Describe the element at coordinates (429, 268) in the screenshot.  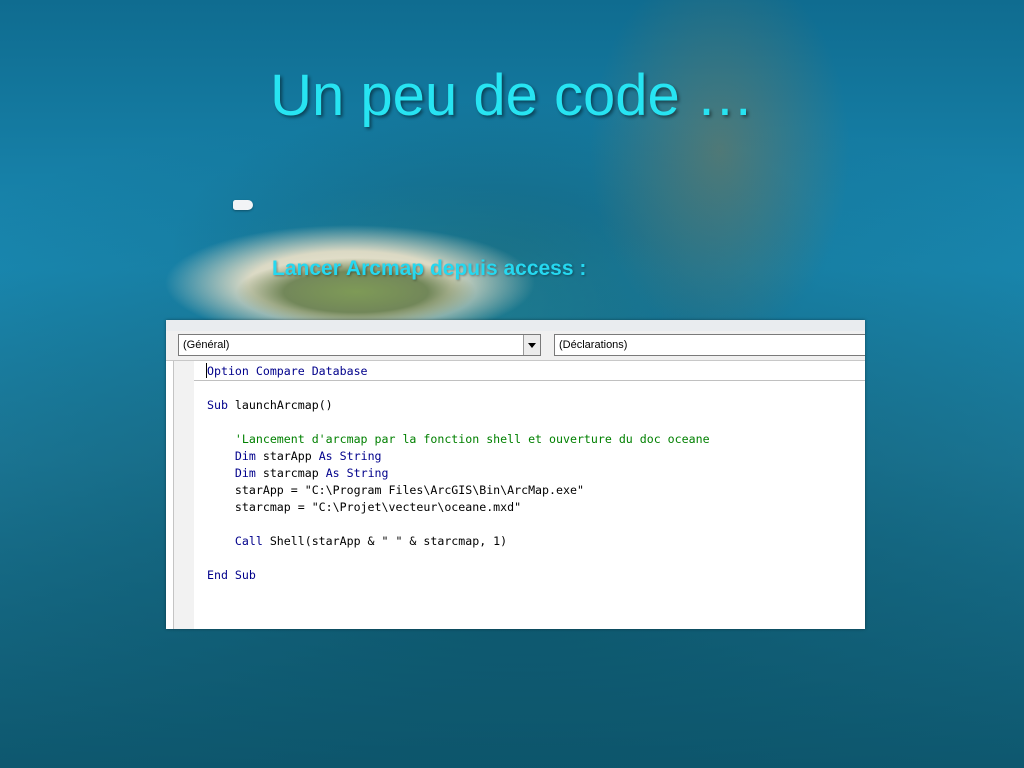
I see `slide-subtitle: Lancer Arcmap depuis access :` at that location.